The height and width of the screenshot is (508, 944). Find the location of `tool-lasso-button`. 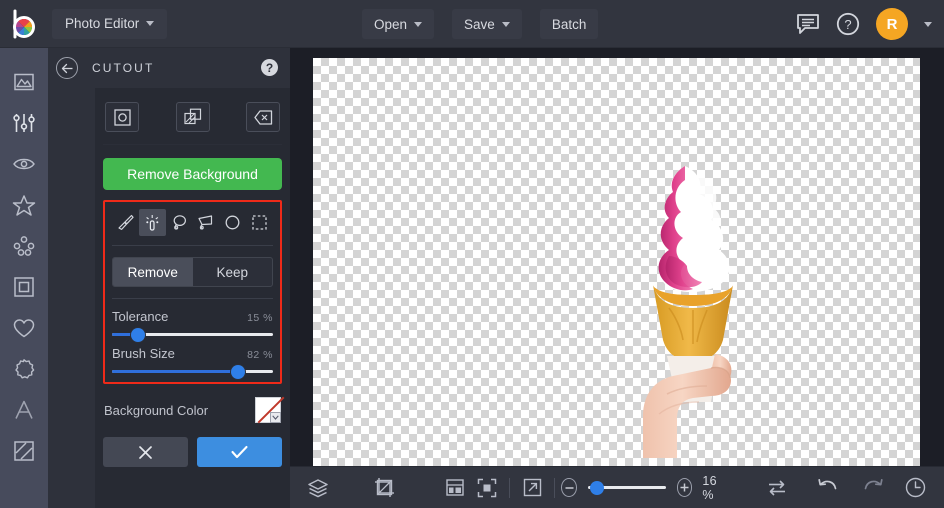

tool-lasso-button is located at coordinates (179, 222).